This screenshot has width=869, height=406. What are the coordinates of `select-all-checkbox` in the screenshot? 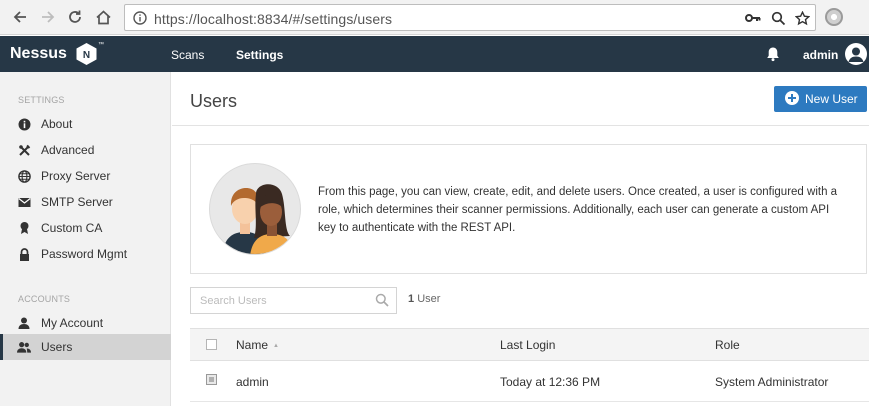 It's located at (211, 344).